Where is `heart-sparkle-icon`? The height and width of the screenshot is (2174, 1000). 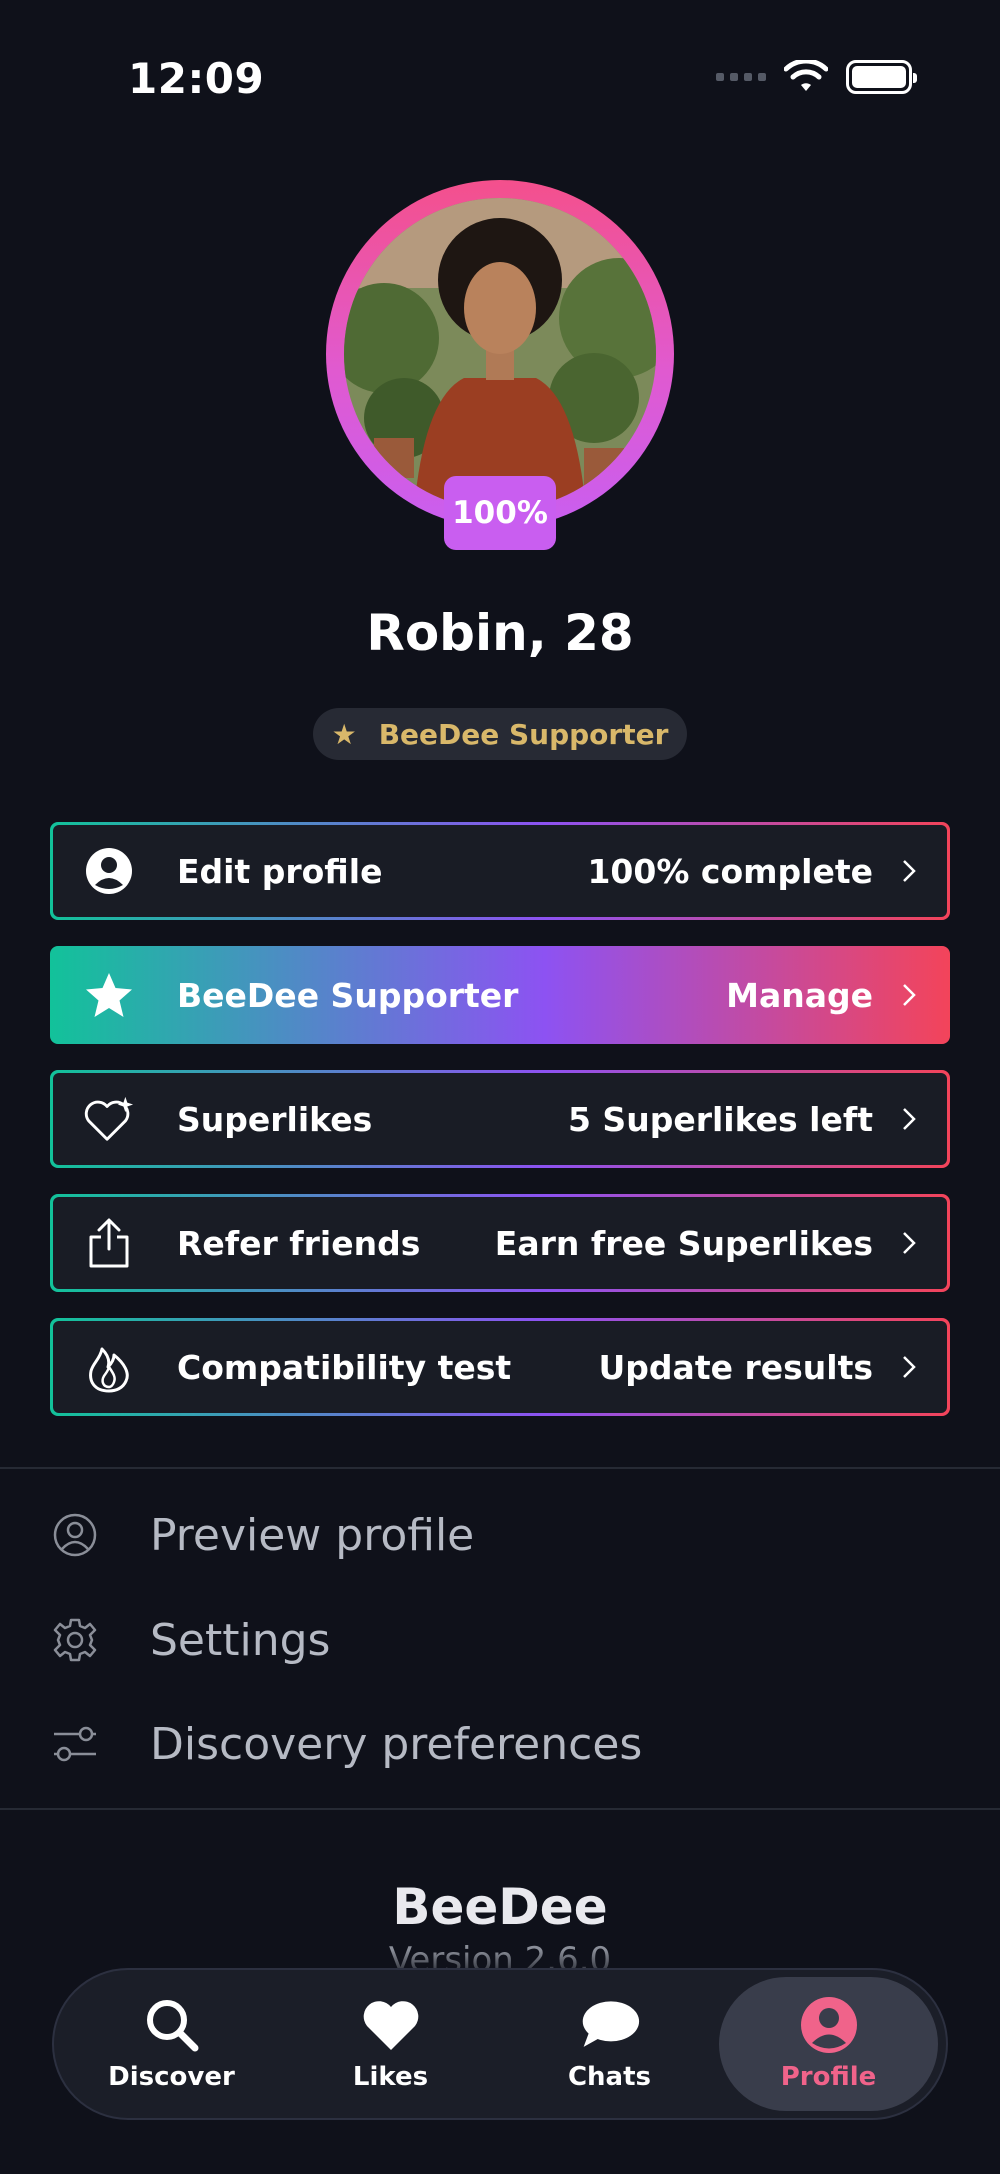 heart-sparkle-icon is located at coordinates (109, 1119).